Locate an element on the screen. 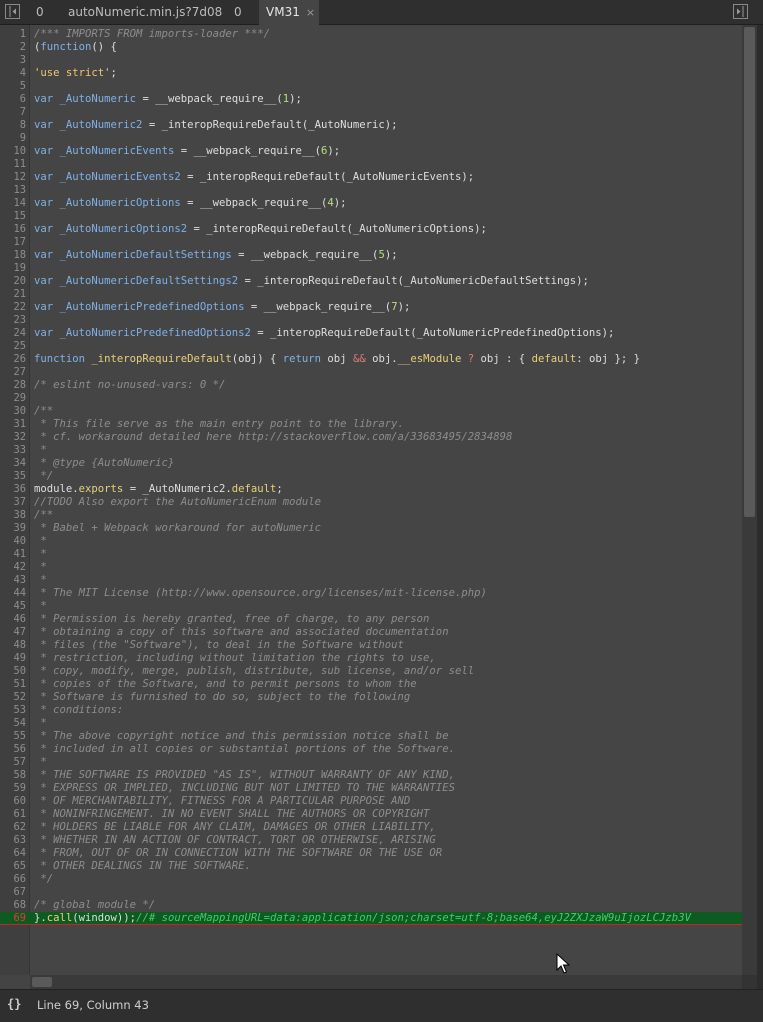  line-number: 4 is located at coordinates (13, 73).